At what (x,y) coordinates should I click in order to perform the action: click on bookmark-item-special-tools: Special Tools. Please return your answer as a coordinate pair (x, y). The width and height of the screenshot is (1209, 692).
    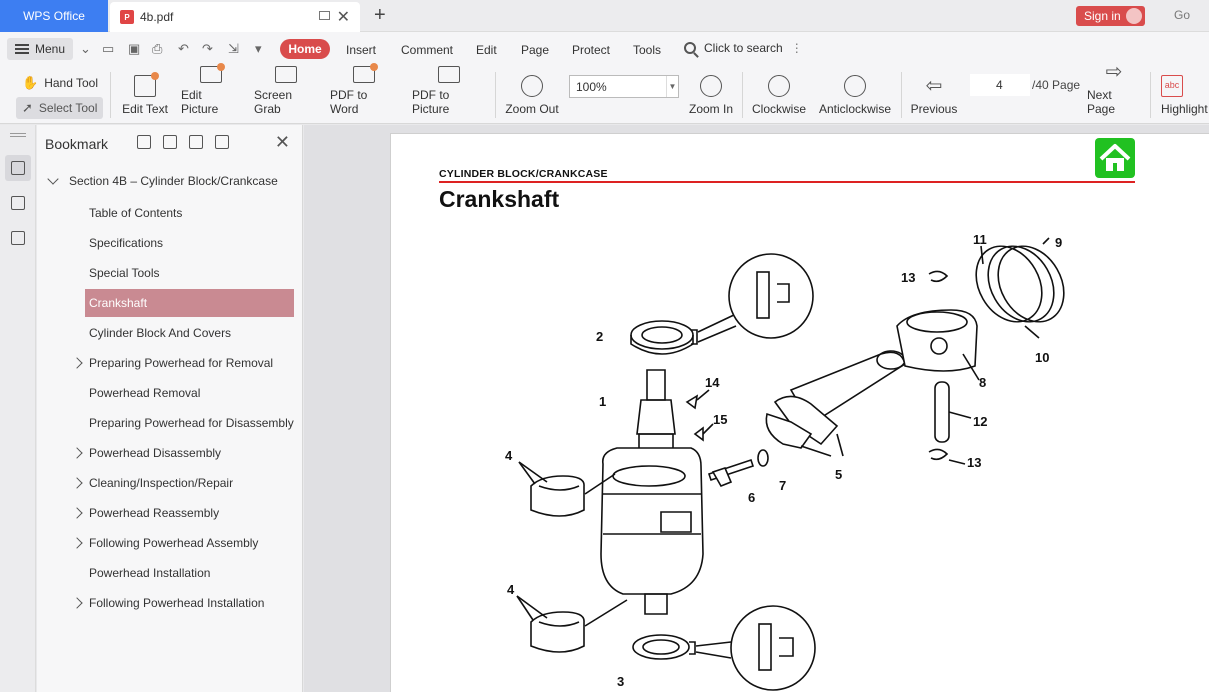
    Looking at the image, I should click on (189, 273).